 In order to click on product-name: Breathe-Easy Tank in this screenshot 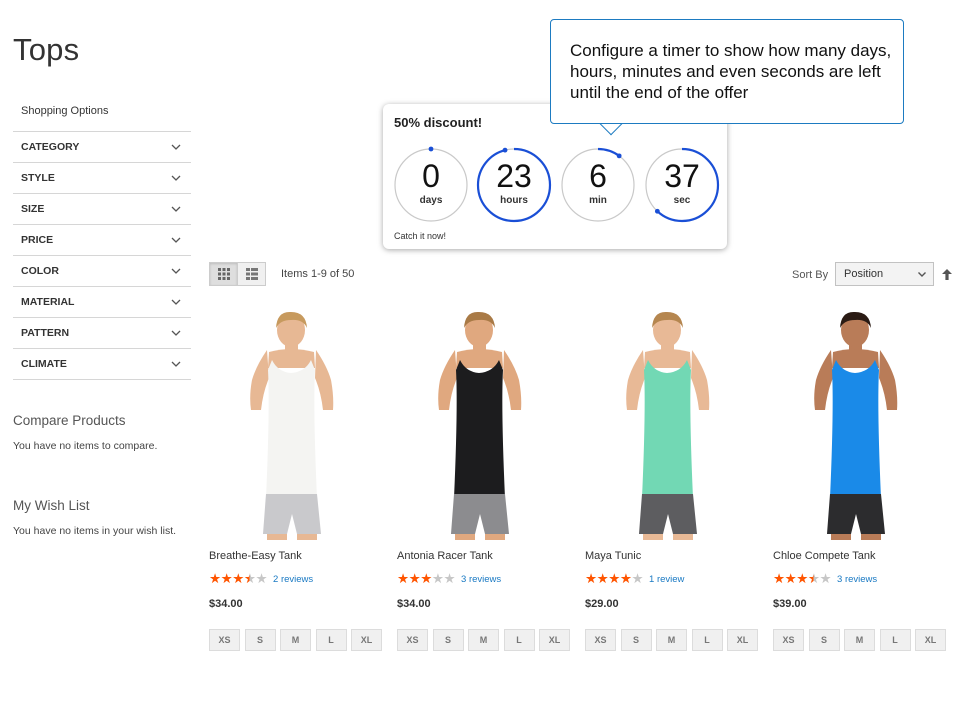, I will do `click(303, 557)`.